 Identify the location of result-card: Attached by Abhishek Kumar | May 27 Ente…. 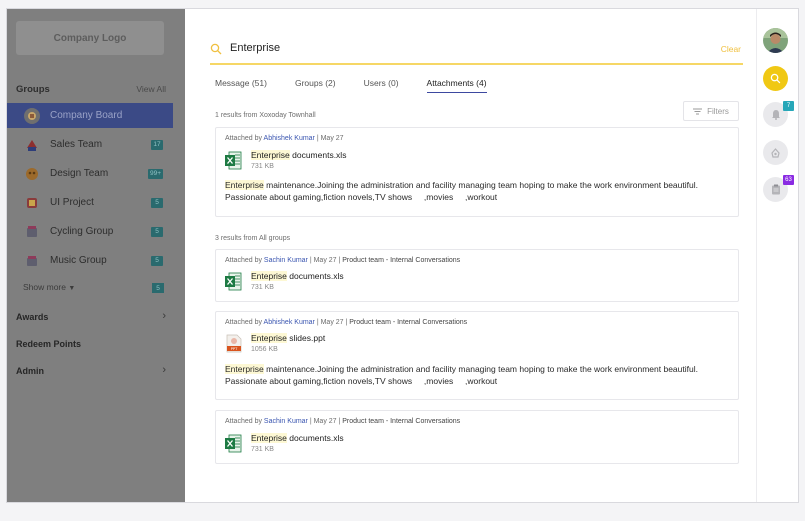
(477, 172).